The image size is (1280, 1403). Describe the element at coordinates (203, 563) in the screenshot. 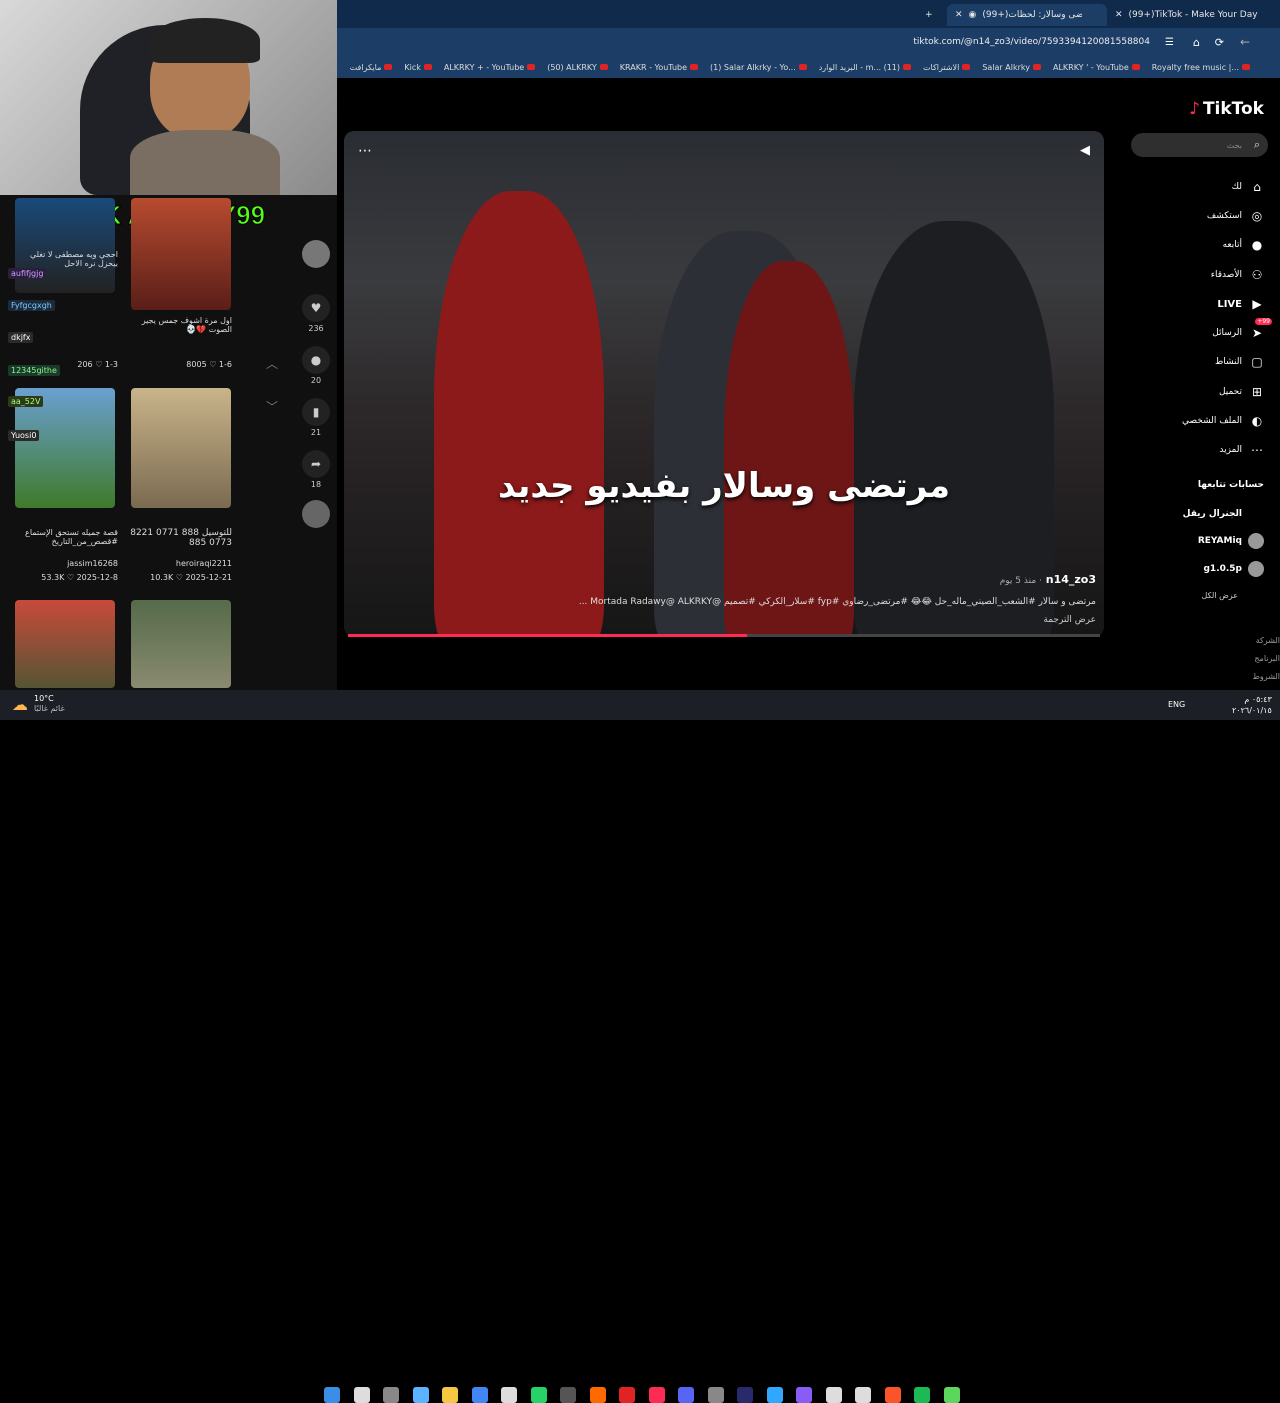

I see `thumbnail-author: heroiraqi2211` at that location.